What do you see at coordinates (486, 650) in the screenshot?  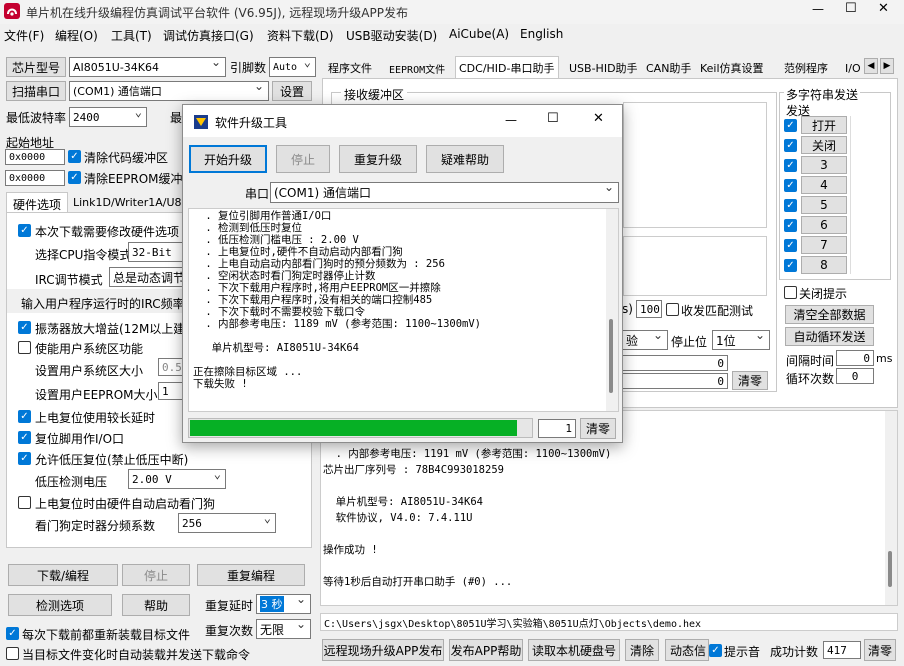 I see `publish-help-button: 发布APP帮助` at bounding box center [486, 650].